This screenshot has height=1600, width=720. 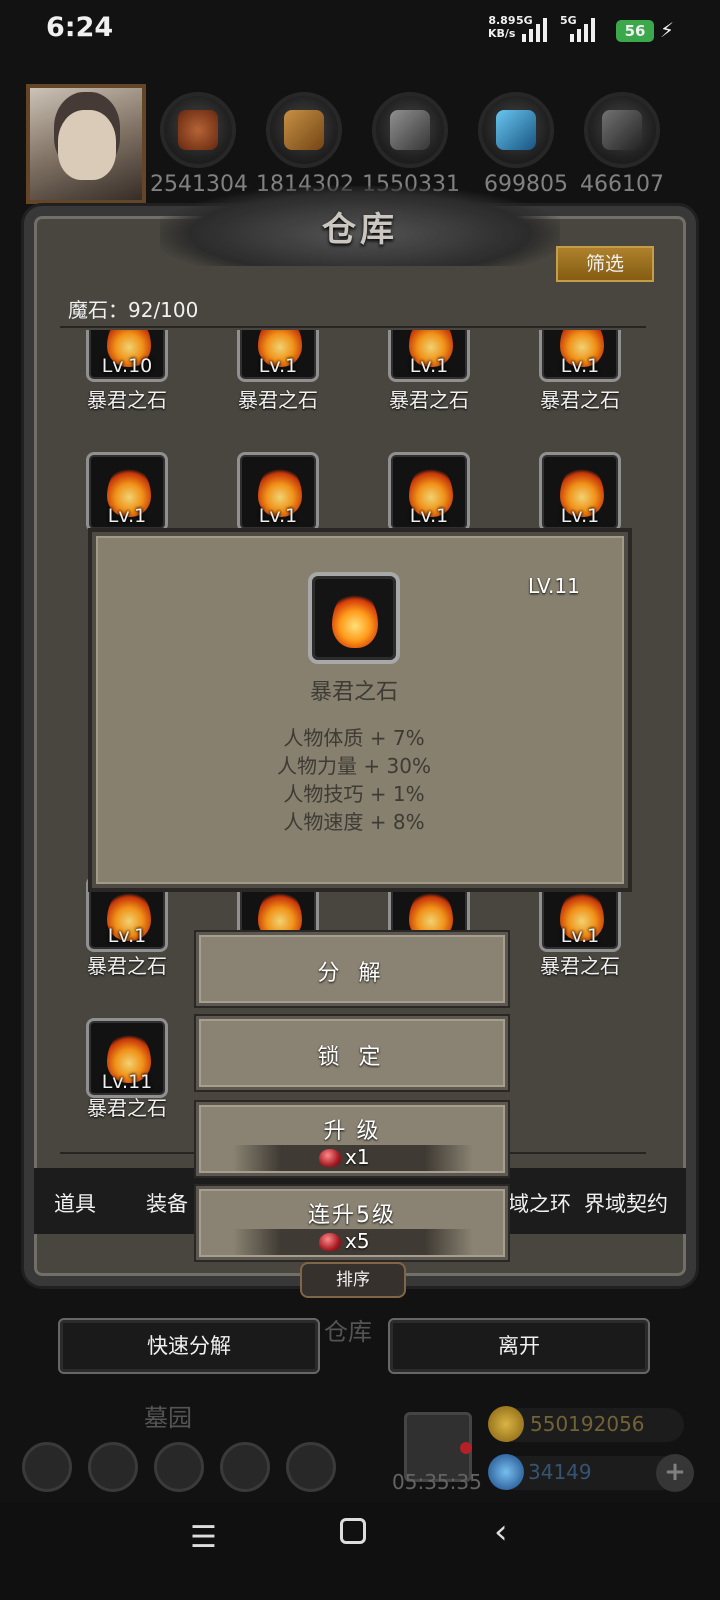 I want to click on upgrade-5-cost: x5, so click(x=353, y=1242).